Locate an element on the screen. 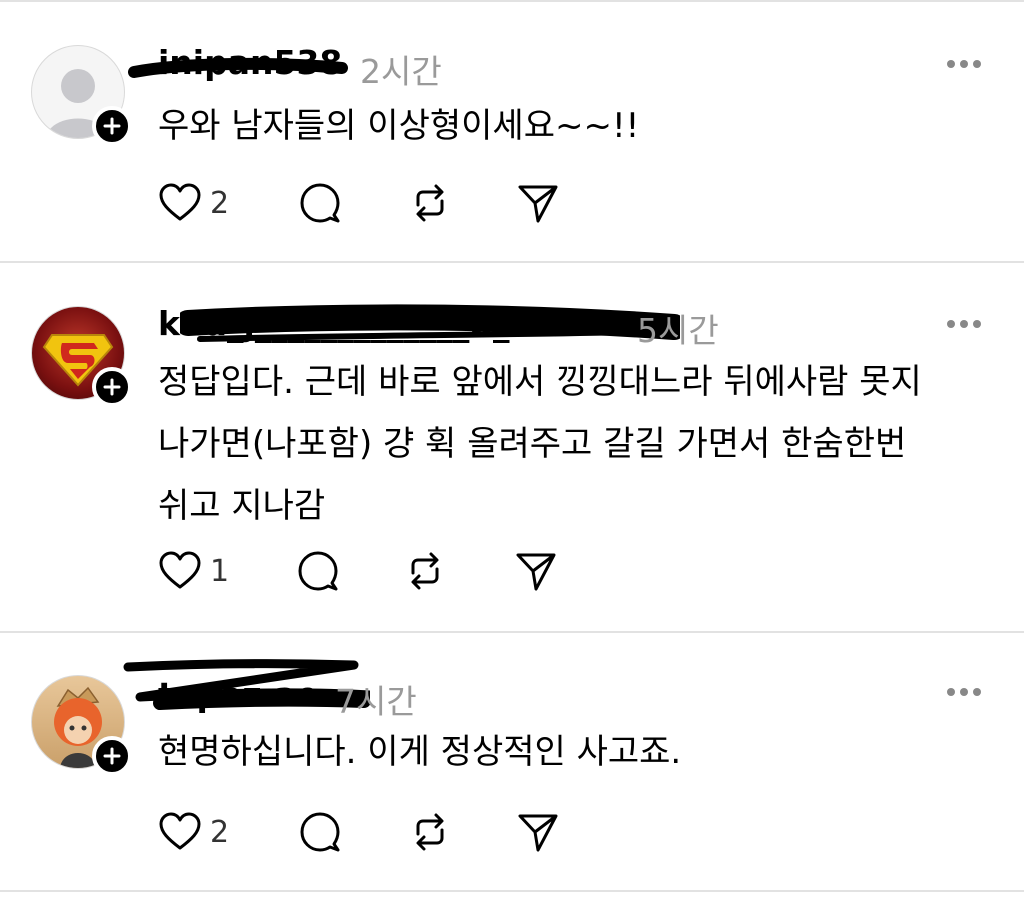 The height and width of the screenshot is (904, 1024). divider is located at coordinates (512, 891).